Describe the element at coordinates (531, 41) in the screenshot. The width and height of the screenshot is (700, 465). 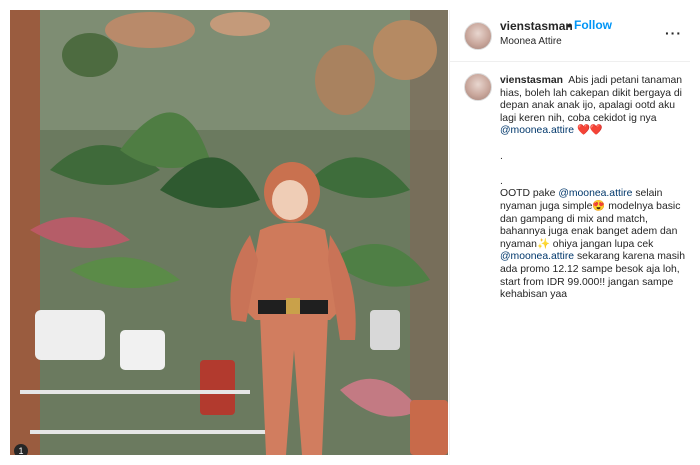
I see `post-location: Moonea Attire` at that location.